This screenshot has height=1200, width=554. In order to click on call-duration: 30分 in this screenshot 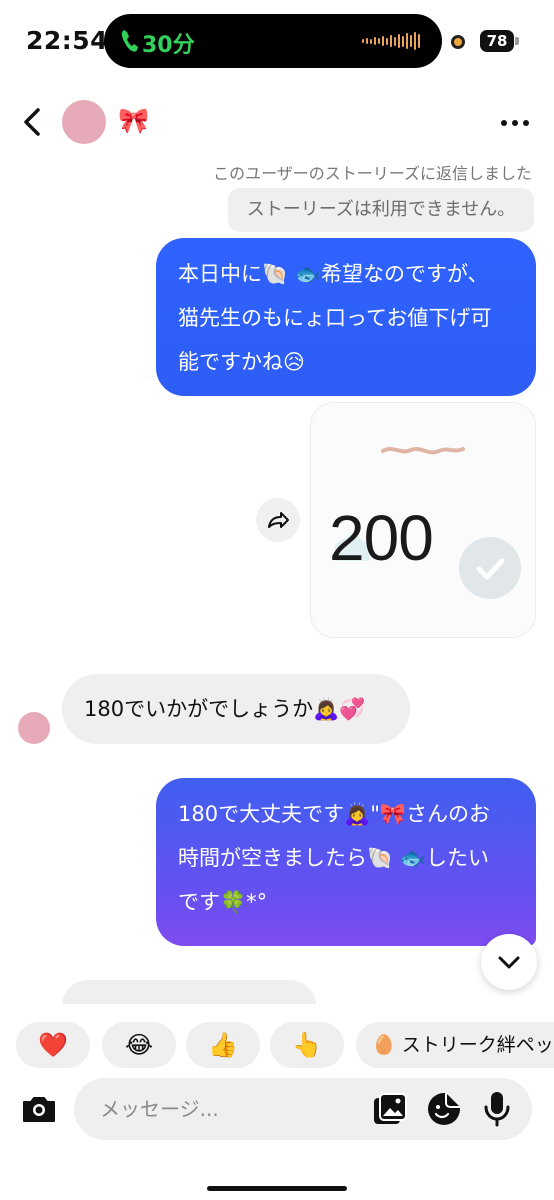, I will do `click(168, 45)`.